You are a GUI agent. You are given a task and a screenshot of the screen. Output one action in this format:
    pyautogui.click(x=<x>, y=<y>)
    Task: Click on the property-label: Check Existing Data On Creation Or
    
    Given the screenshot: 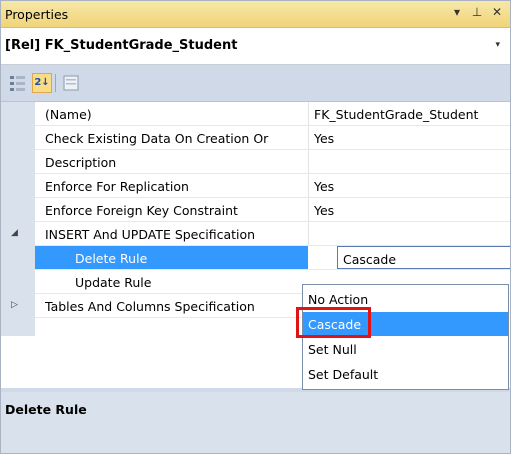 What is the action you would take?
    pyautogui.click(x=157, y=138)
    